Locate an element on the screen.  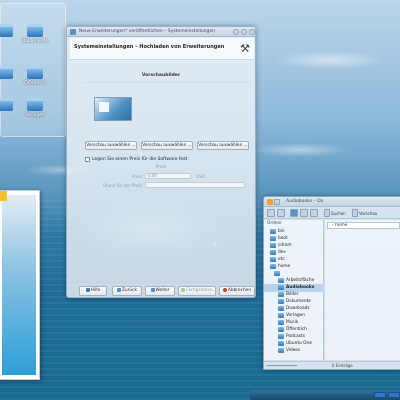
back-label: Zurück is located at coordinates (129, 290).